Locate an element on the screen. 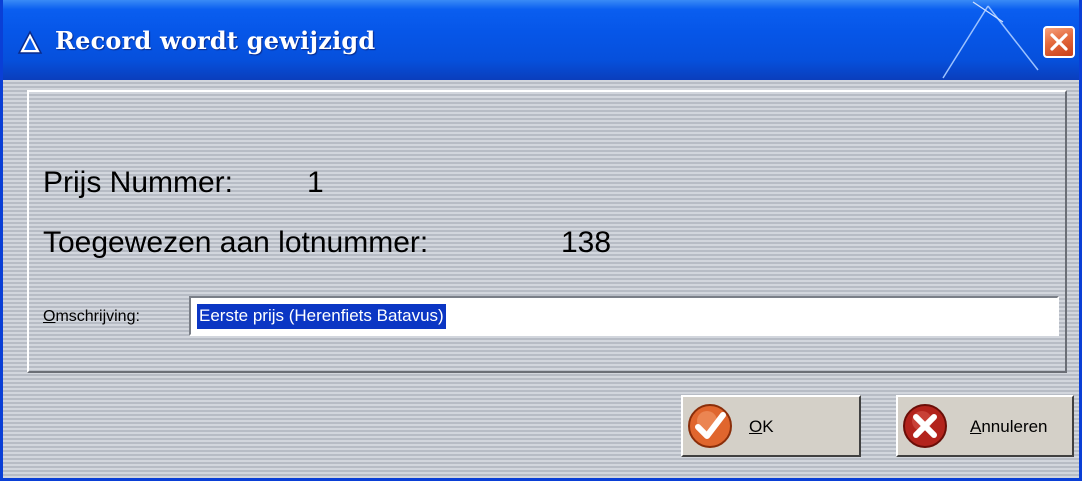 The image size is (1082, 481). cancel-label-text: nnuleren is located at coordinates (1014, 426).